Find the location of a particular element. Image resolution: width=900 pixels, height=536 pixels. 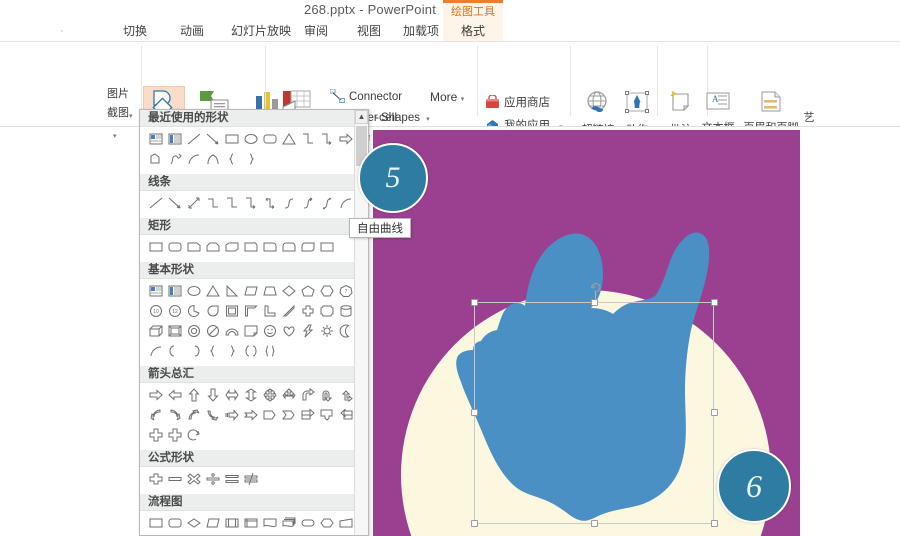

shape-diamond-icon is located at coordinates (288, 291).